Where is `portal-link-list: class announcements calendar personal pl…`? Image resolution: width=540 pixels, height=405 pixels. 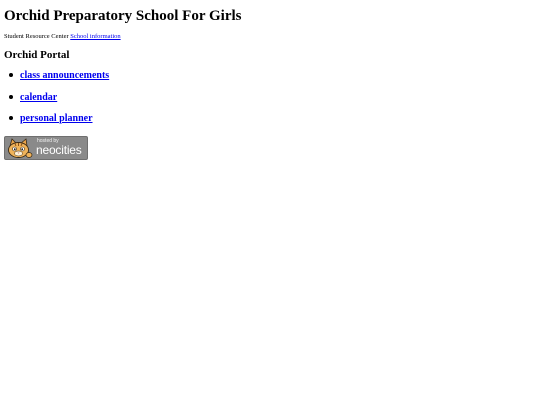 portal-link-list: class announcements calendar personal pl… is located at coordinates (56, 102).